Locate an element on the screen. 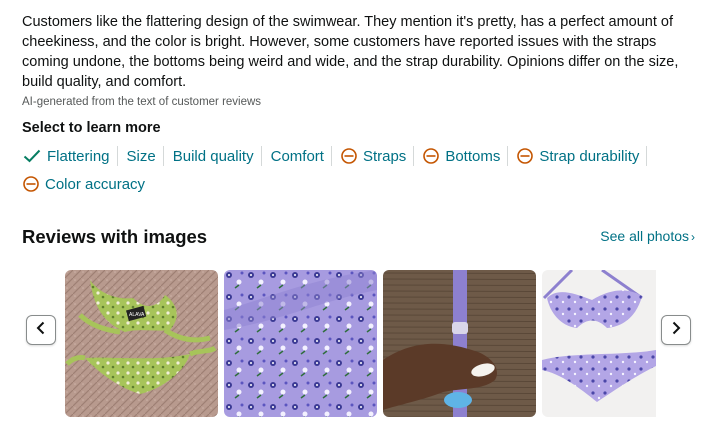 This screenshot has width=719, height=438. reviews-with-images-heading: Reviews with images is located at coordinates (115, 236).